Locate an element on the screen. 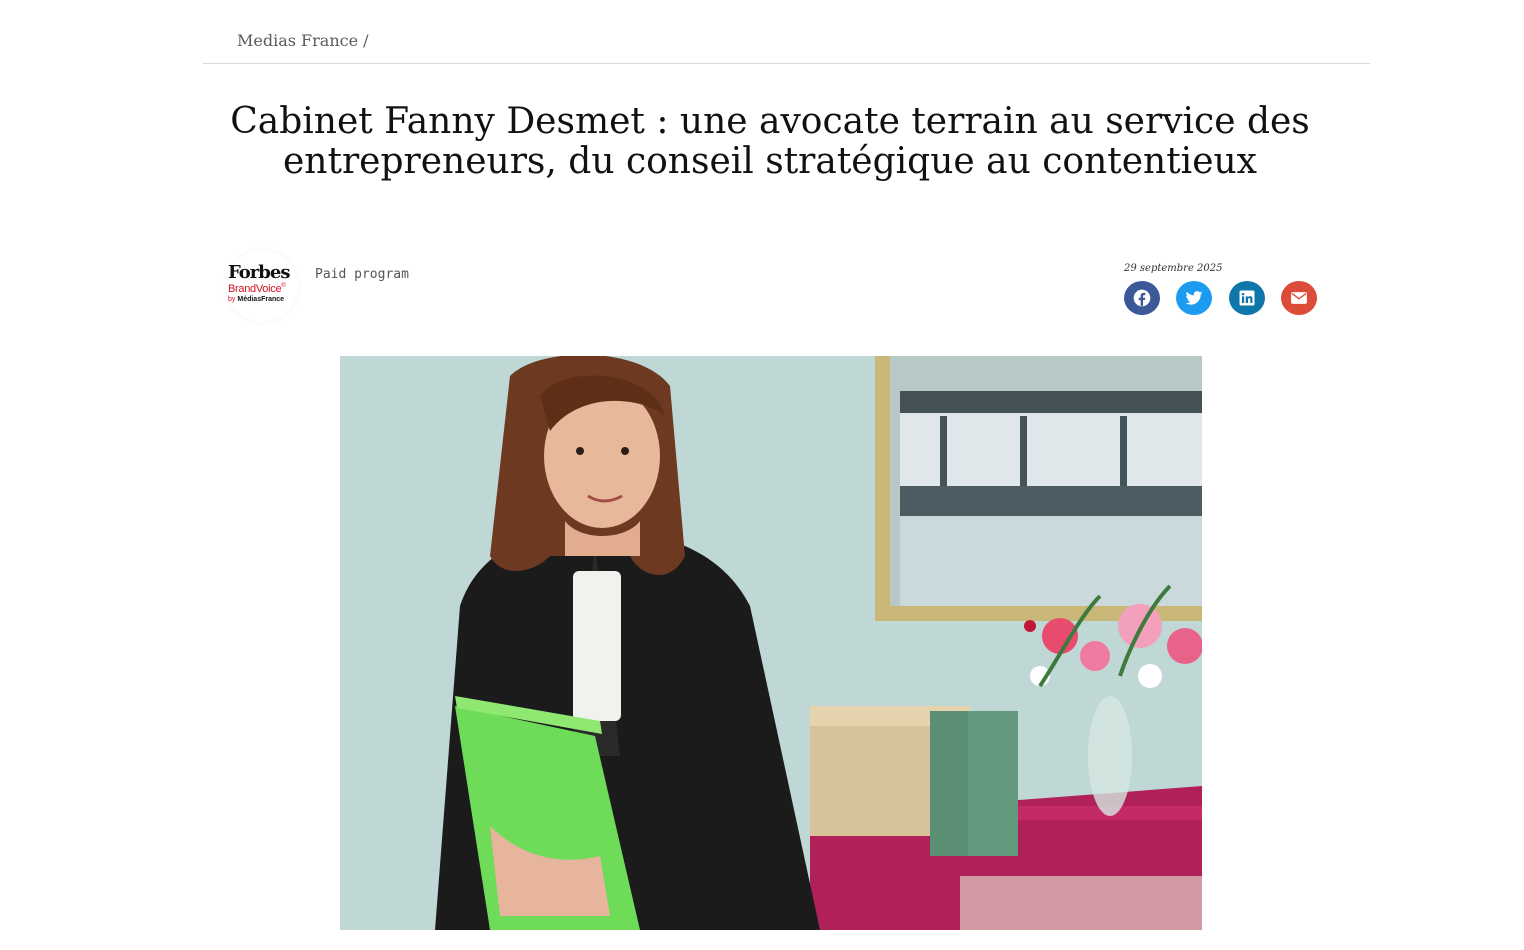 The width and height of the screenshot is (1524, 950). facebook-icon is located at coordinates (1142, 298).